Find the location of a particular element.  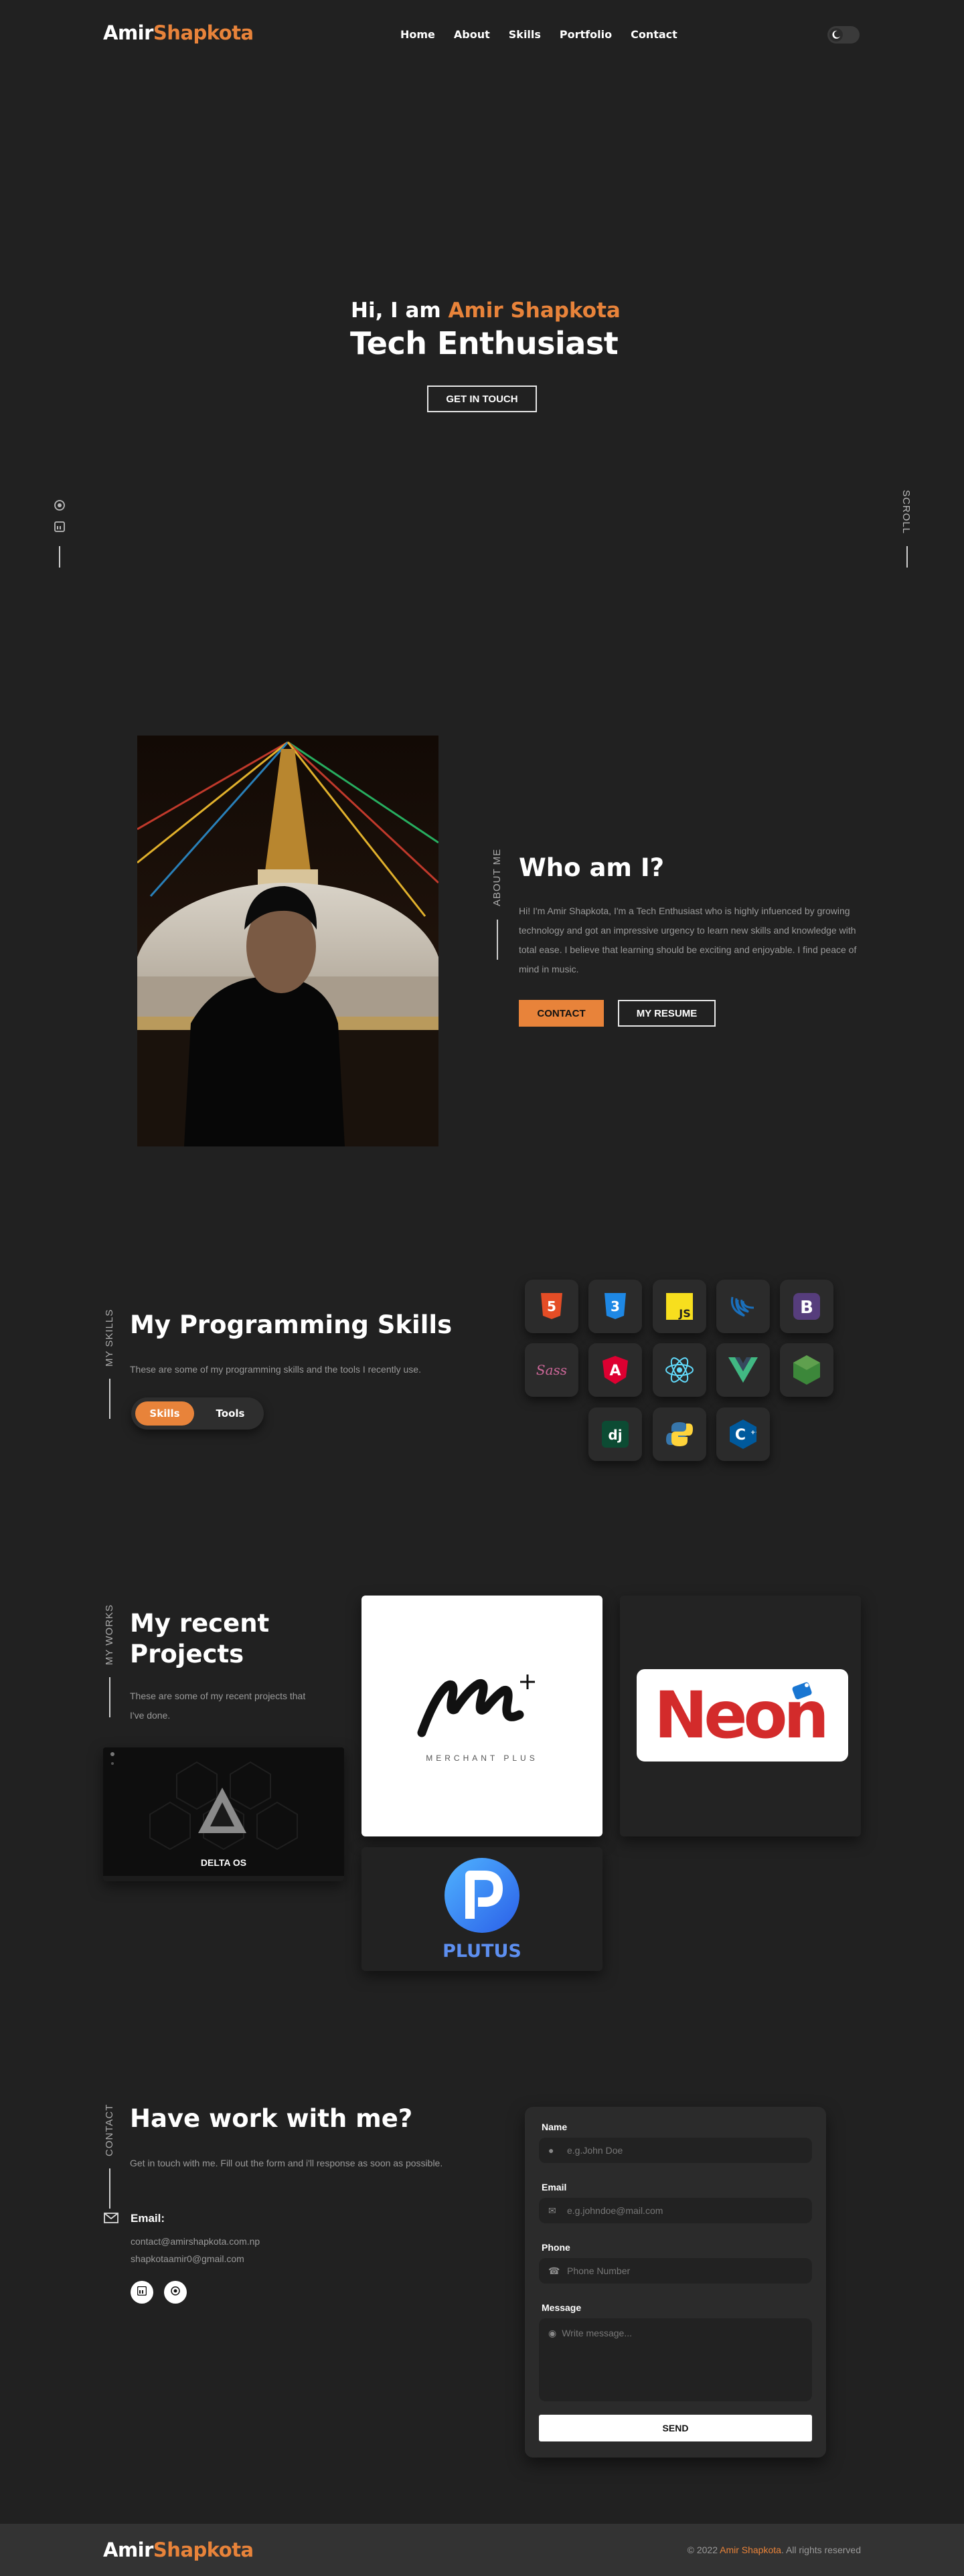

svg-text: B is located at coordinates (806, 1308).